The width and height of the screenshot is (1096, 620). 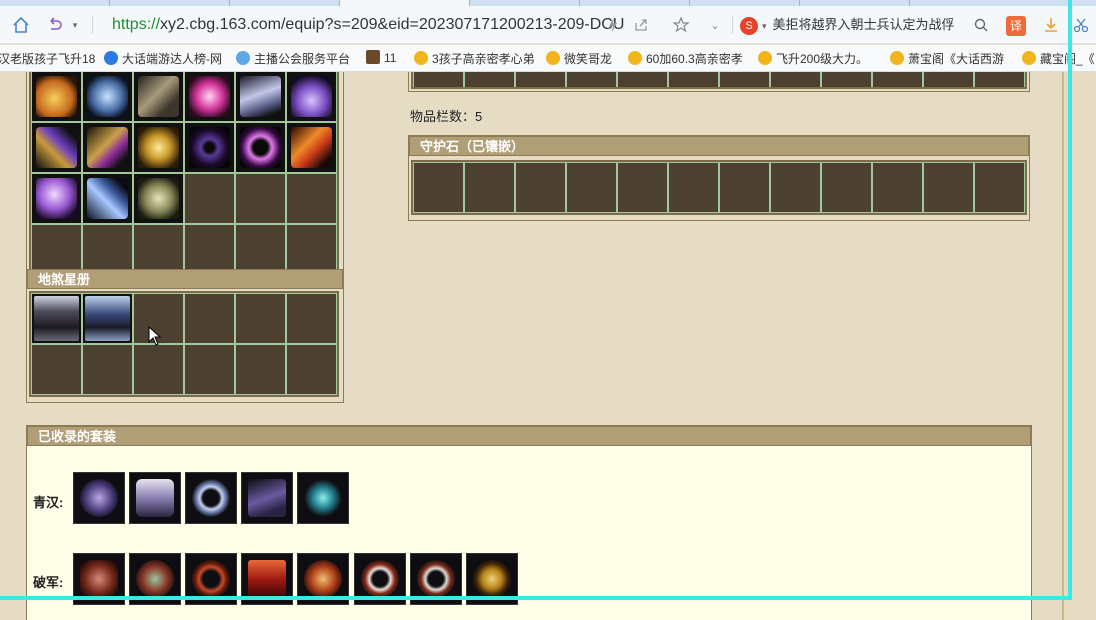 What do you see at coordinates (685, 58) in the screenshot?
I see `bookmark-item: 60加60.3高亲密孝` at bounding box center [685, 58].